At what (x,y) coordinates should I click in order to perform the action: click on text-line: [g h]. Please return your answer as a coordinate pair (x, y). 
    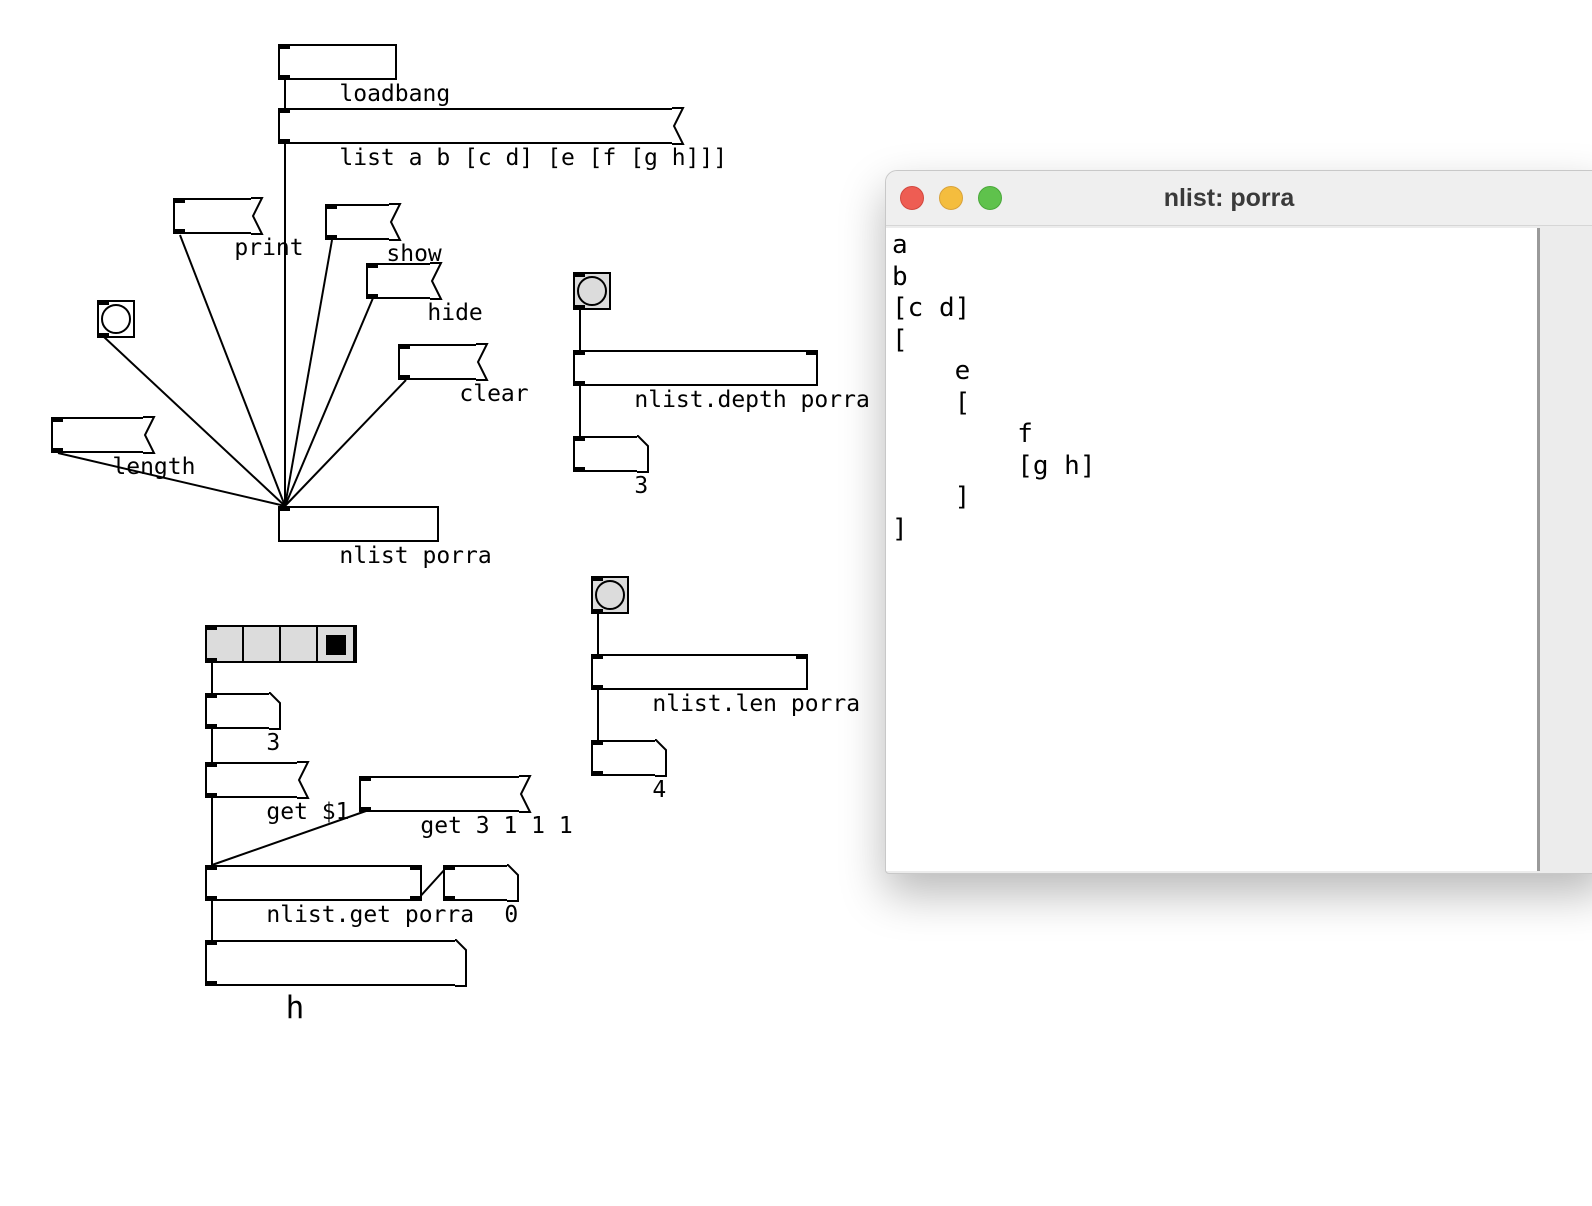
    Looking at the image, I should click on (994, 465).